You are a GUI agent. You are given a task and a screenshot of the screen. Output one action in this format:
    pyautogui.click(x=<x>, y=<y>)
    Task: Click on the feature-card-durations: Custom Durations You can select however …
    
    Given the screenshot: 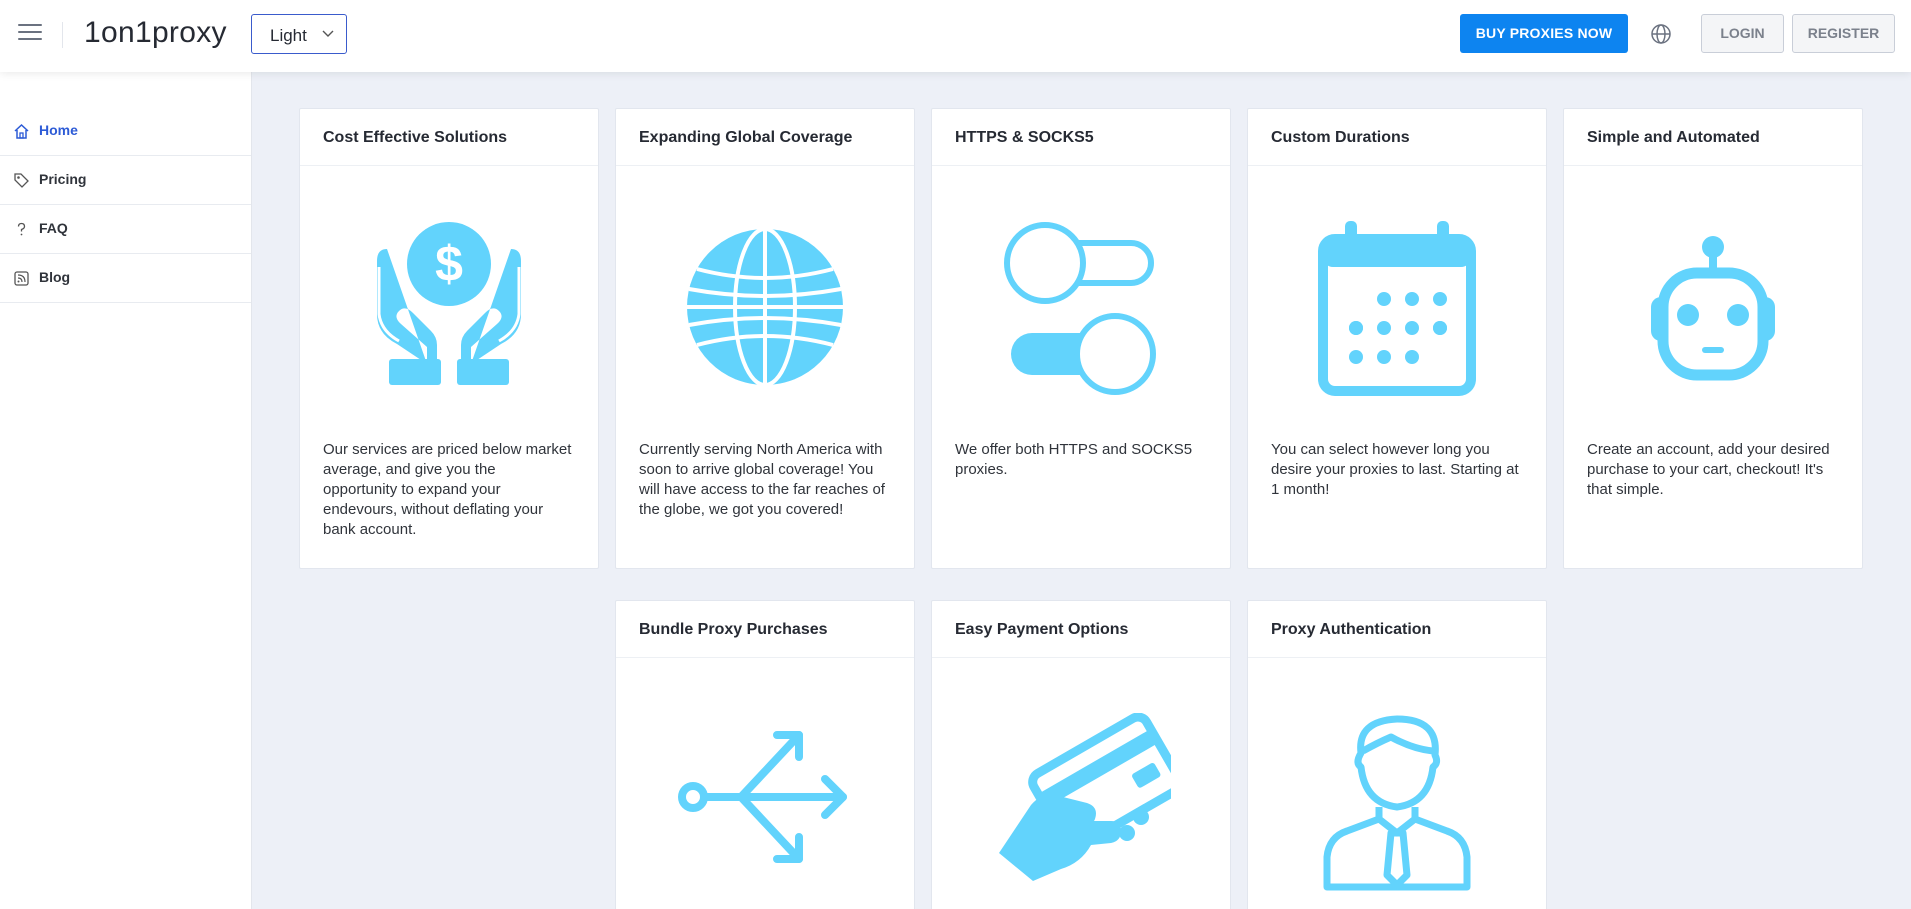 What is the action you would take?
    pyautogui.click(x=1397, y=338)
    